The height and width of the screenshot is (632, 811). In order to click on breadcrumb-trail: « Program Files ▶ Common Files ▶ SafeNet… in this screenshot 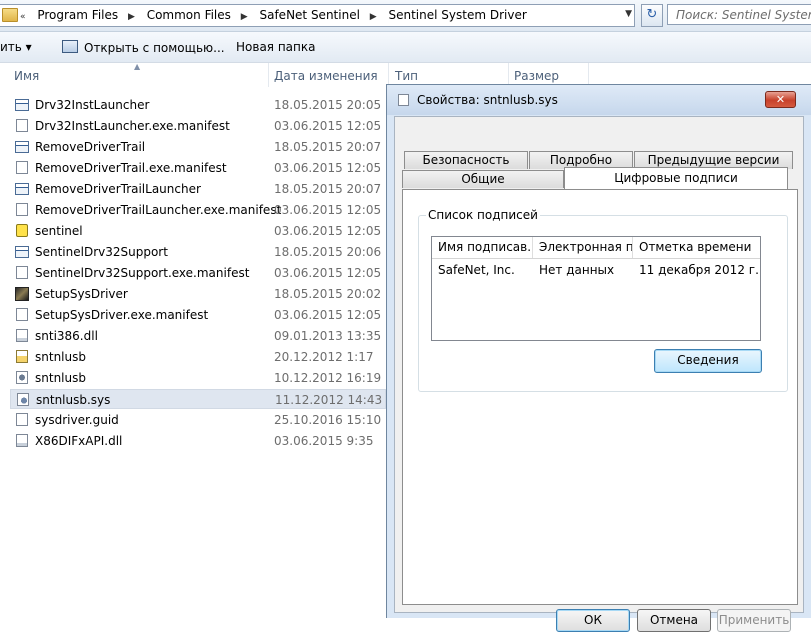, I will do `click(276, 15)`.